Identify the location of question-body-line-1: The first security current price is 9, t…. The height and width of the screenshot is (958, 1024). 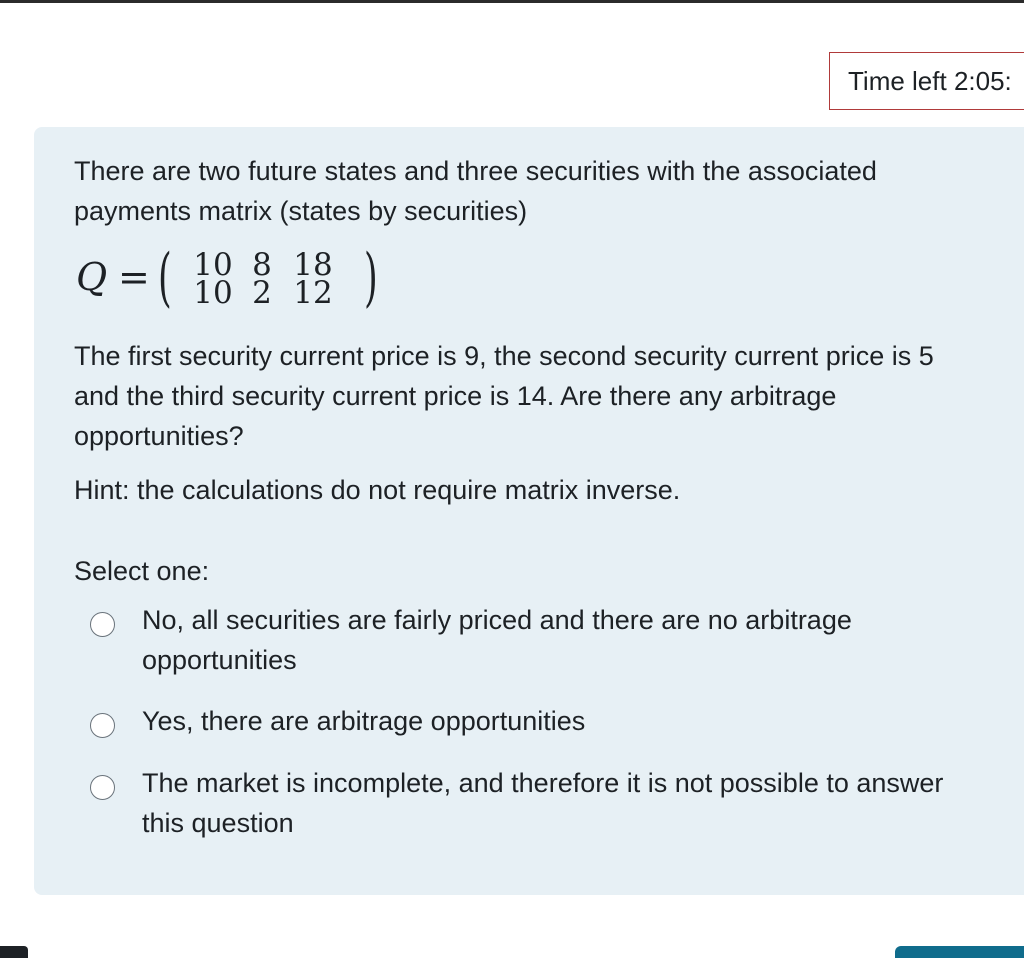
(504, 356).